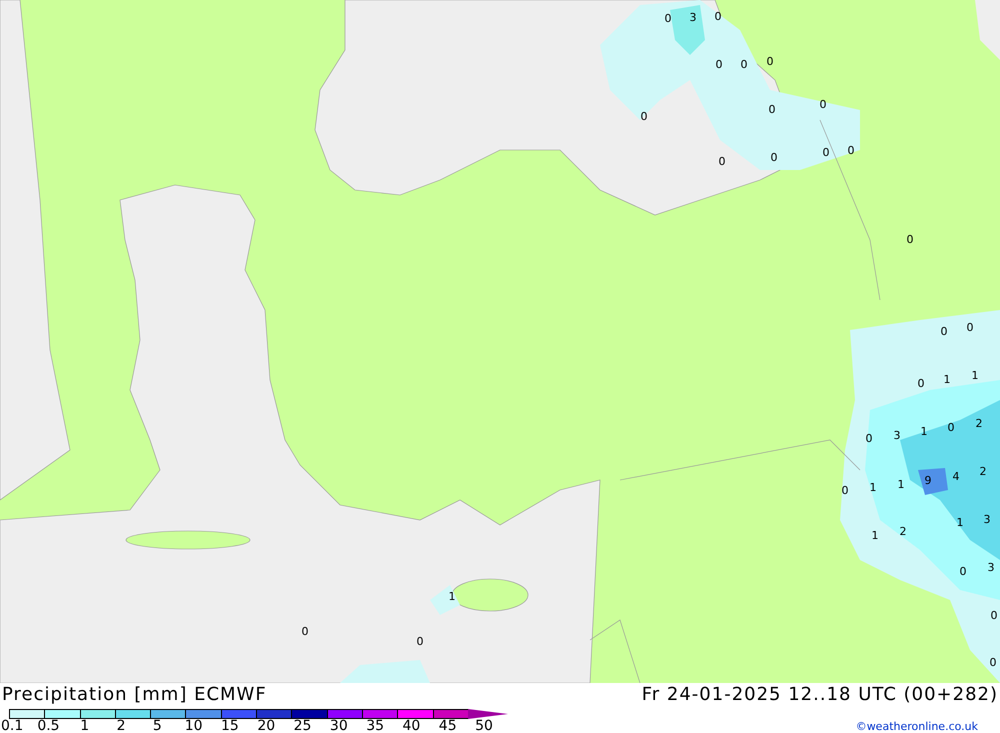 This screenshot has width=1000, height=733. I want to click on precip-value-label: 4, so click(956, 476).